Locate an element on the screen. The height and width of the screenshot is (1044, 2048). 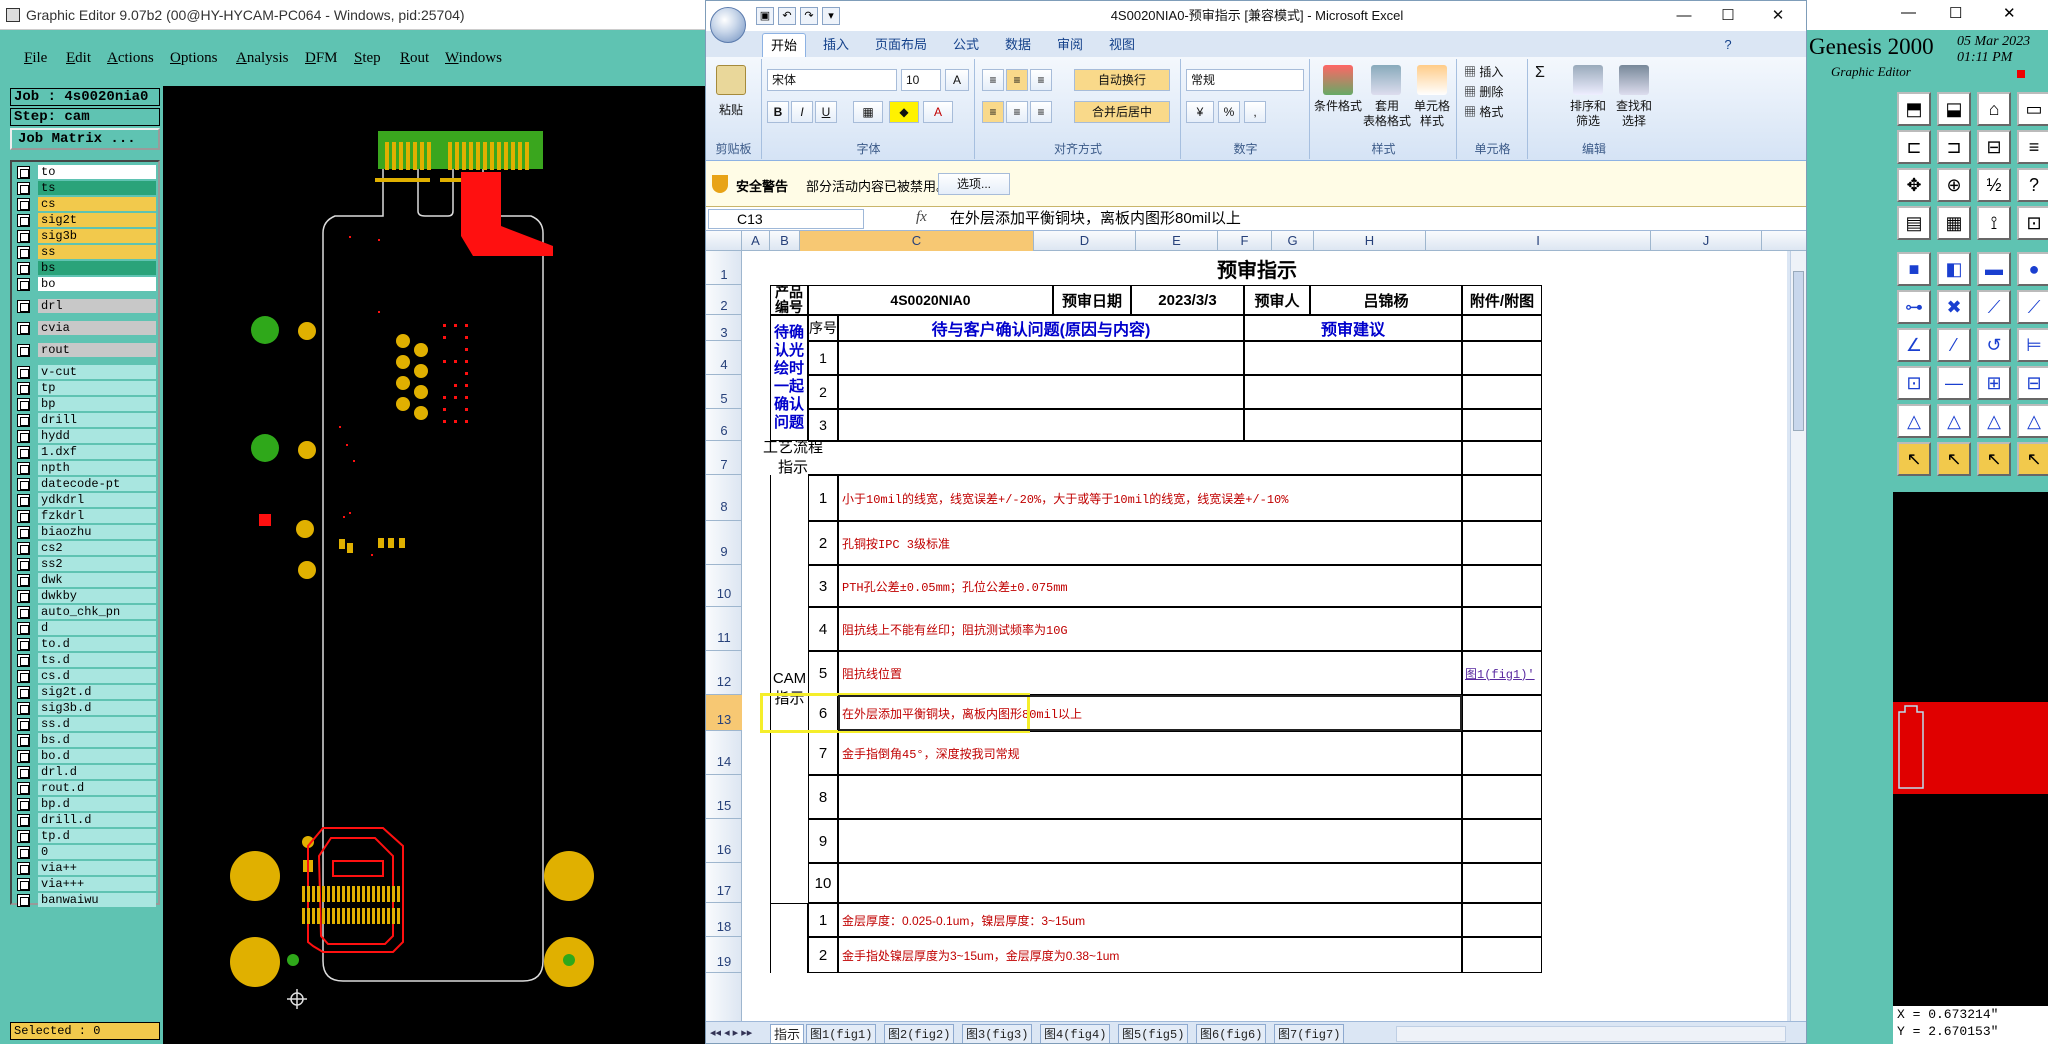
layer-row: d is located at coordinates (85, 628).